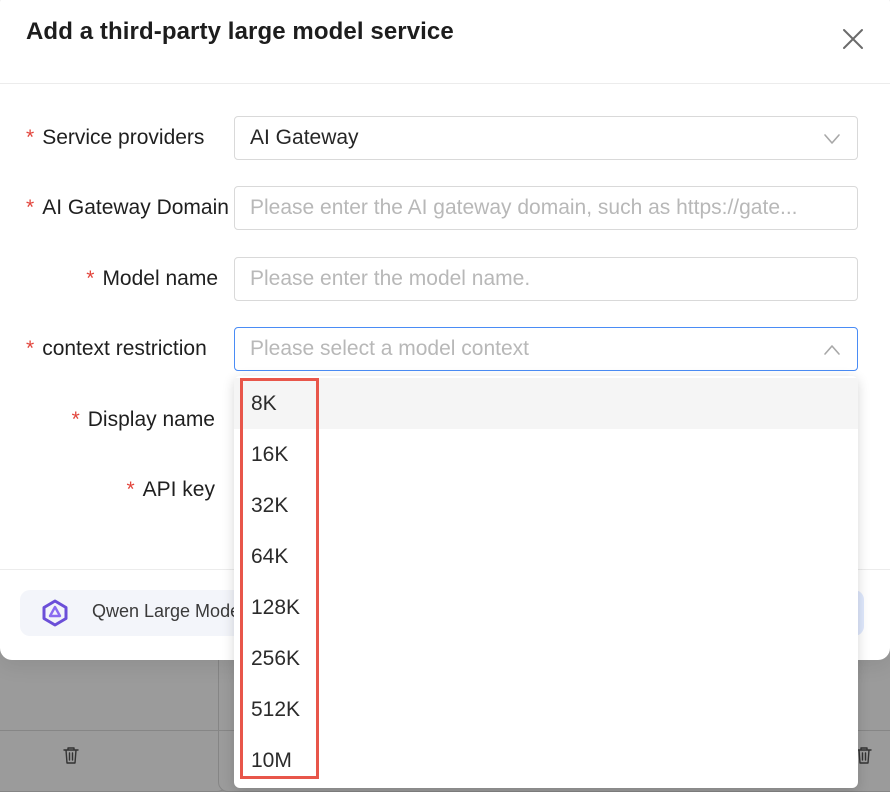  What do you see at coordinates (390, 278) in the screenshot?
I see `model-name-placeholder: Please enter the model name.` at bounding box center [390, 278].